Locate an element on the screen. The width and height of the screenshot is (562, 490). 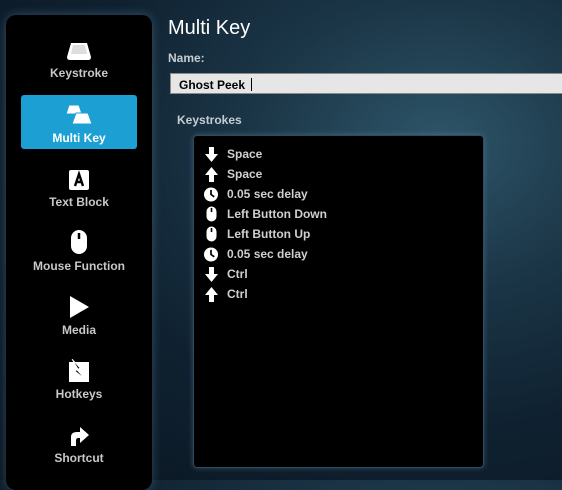
sidebar-item-label: Text Block is located at coordinates (79, 202).